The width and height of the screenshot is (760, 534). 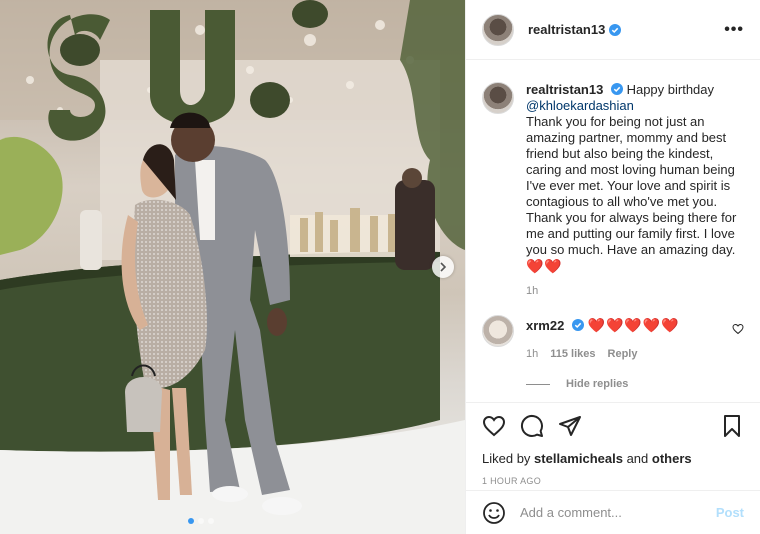 I want to click on comment-time: 1h, so click(x=532, y=354).